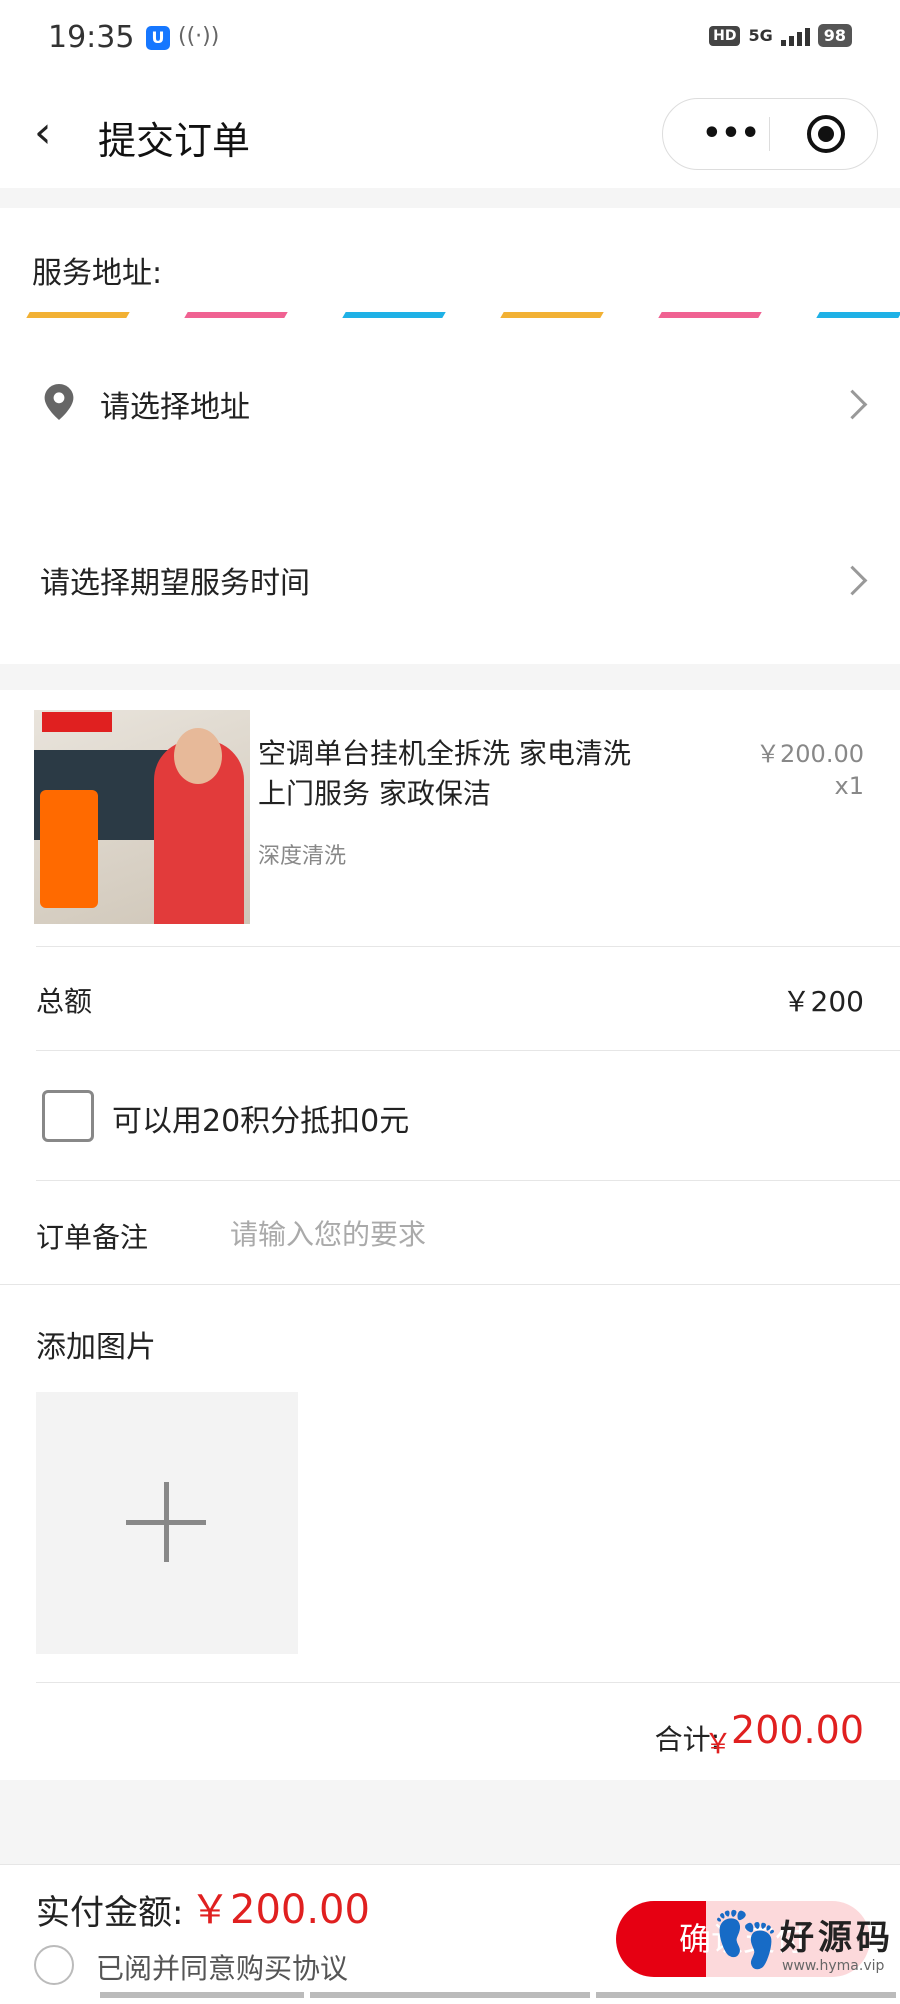 This screenshot has height=2004, width=900. Describe the element at coordinates (77, 722) in the screenshot. I see `brand-badge` at that location.